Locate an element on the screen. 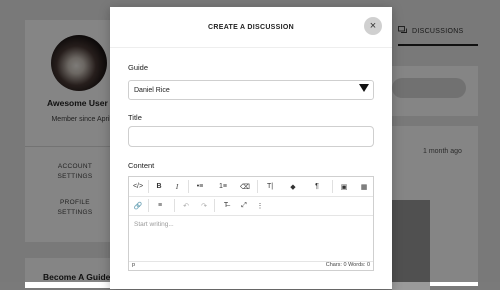 The width and height of the screenshot is (500, 290). close-icon: × is located at coordinates (373, 26).